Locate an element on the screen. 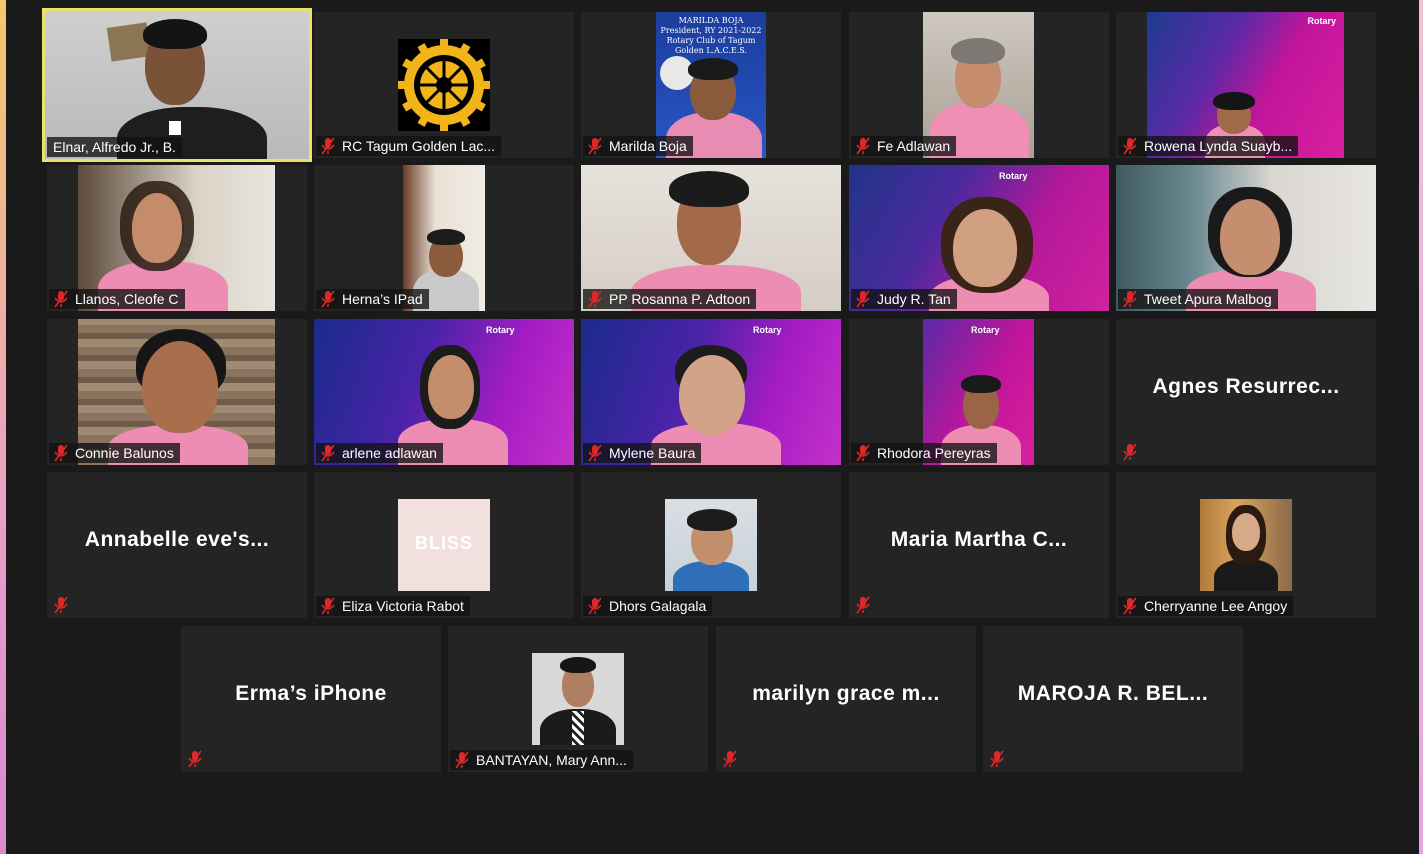  body is located at coordinates (711, 576).